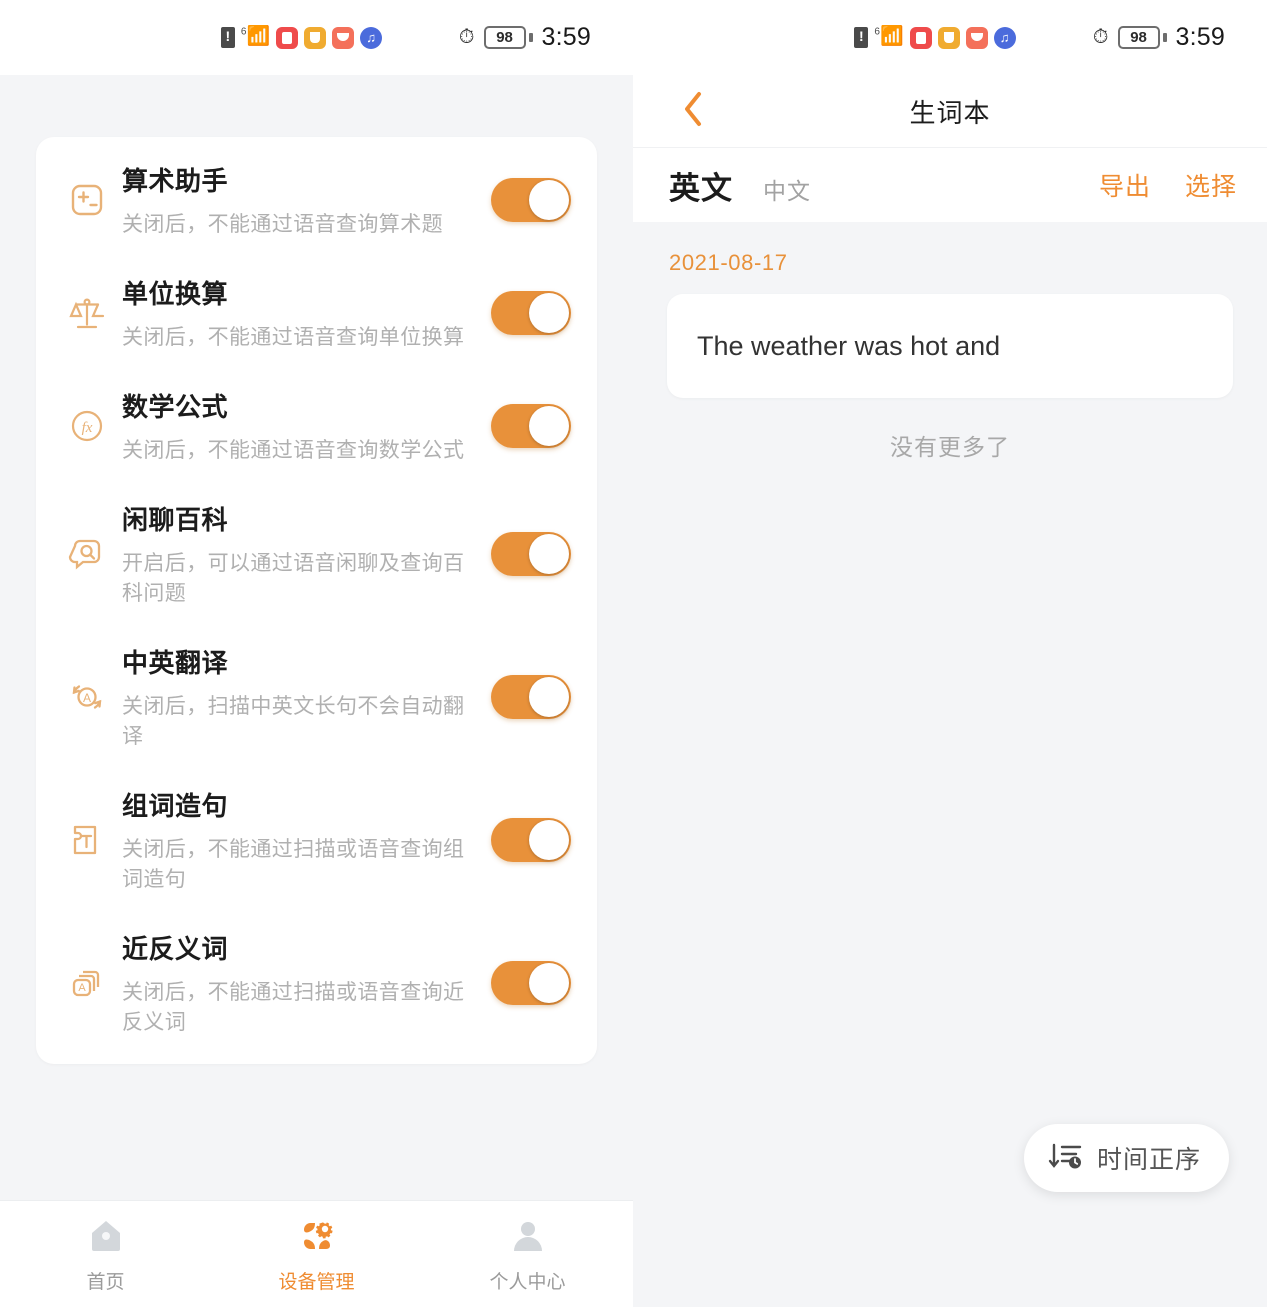 This screenshot has height=1307, width=1267. I want to click on settings-row-subtitle: 关闭后，扫描中英文长句不会自动翻译, so click(293, 721).